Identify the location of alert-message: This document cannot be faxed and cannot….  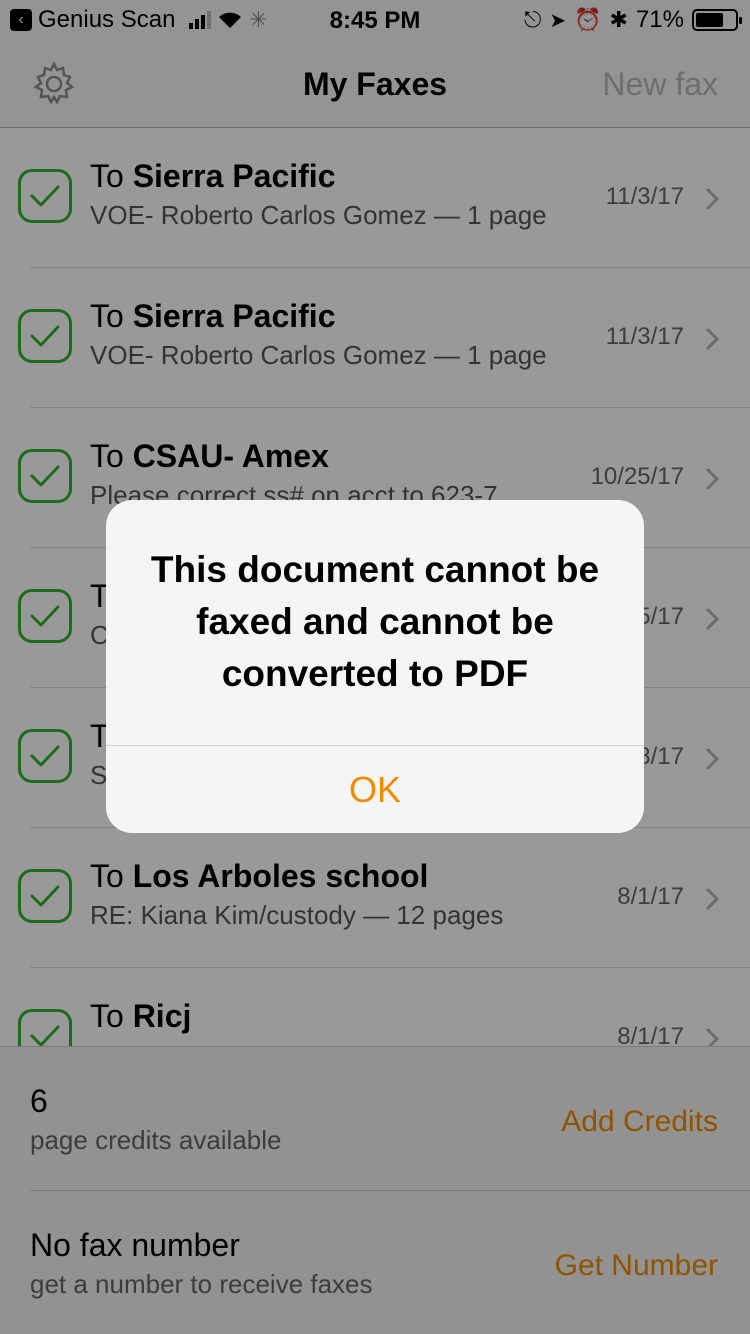
(375, 621).